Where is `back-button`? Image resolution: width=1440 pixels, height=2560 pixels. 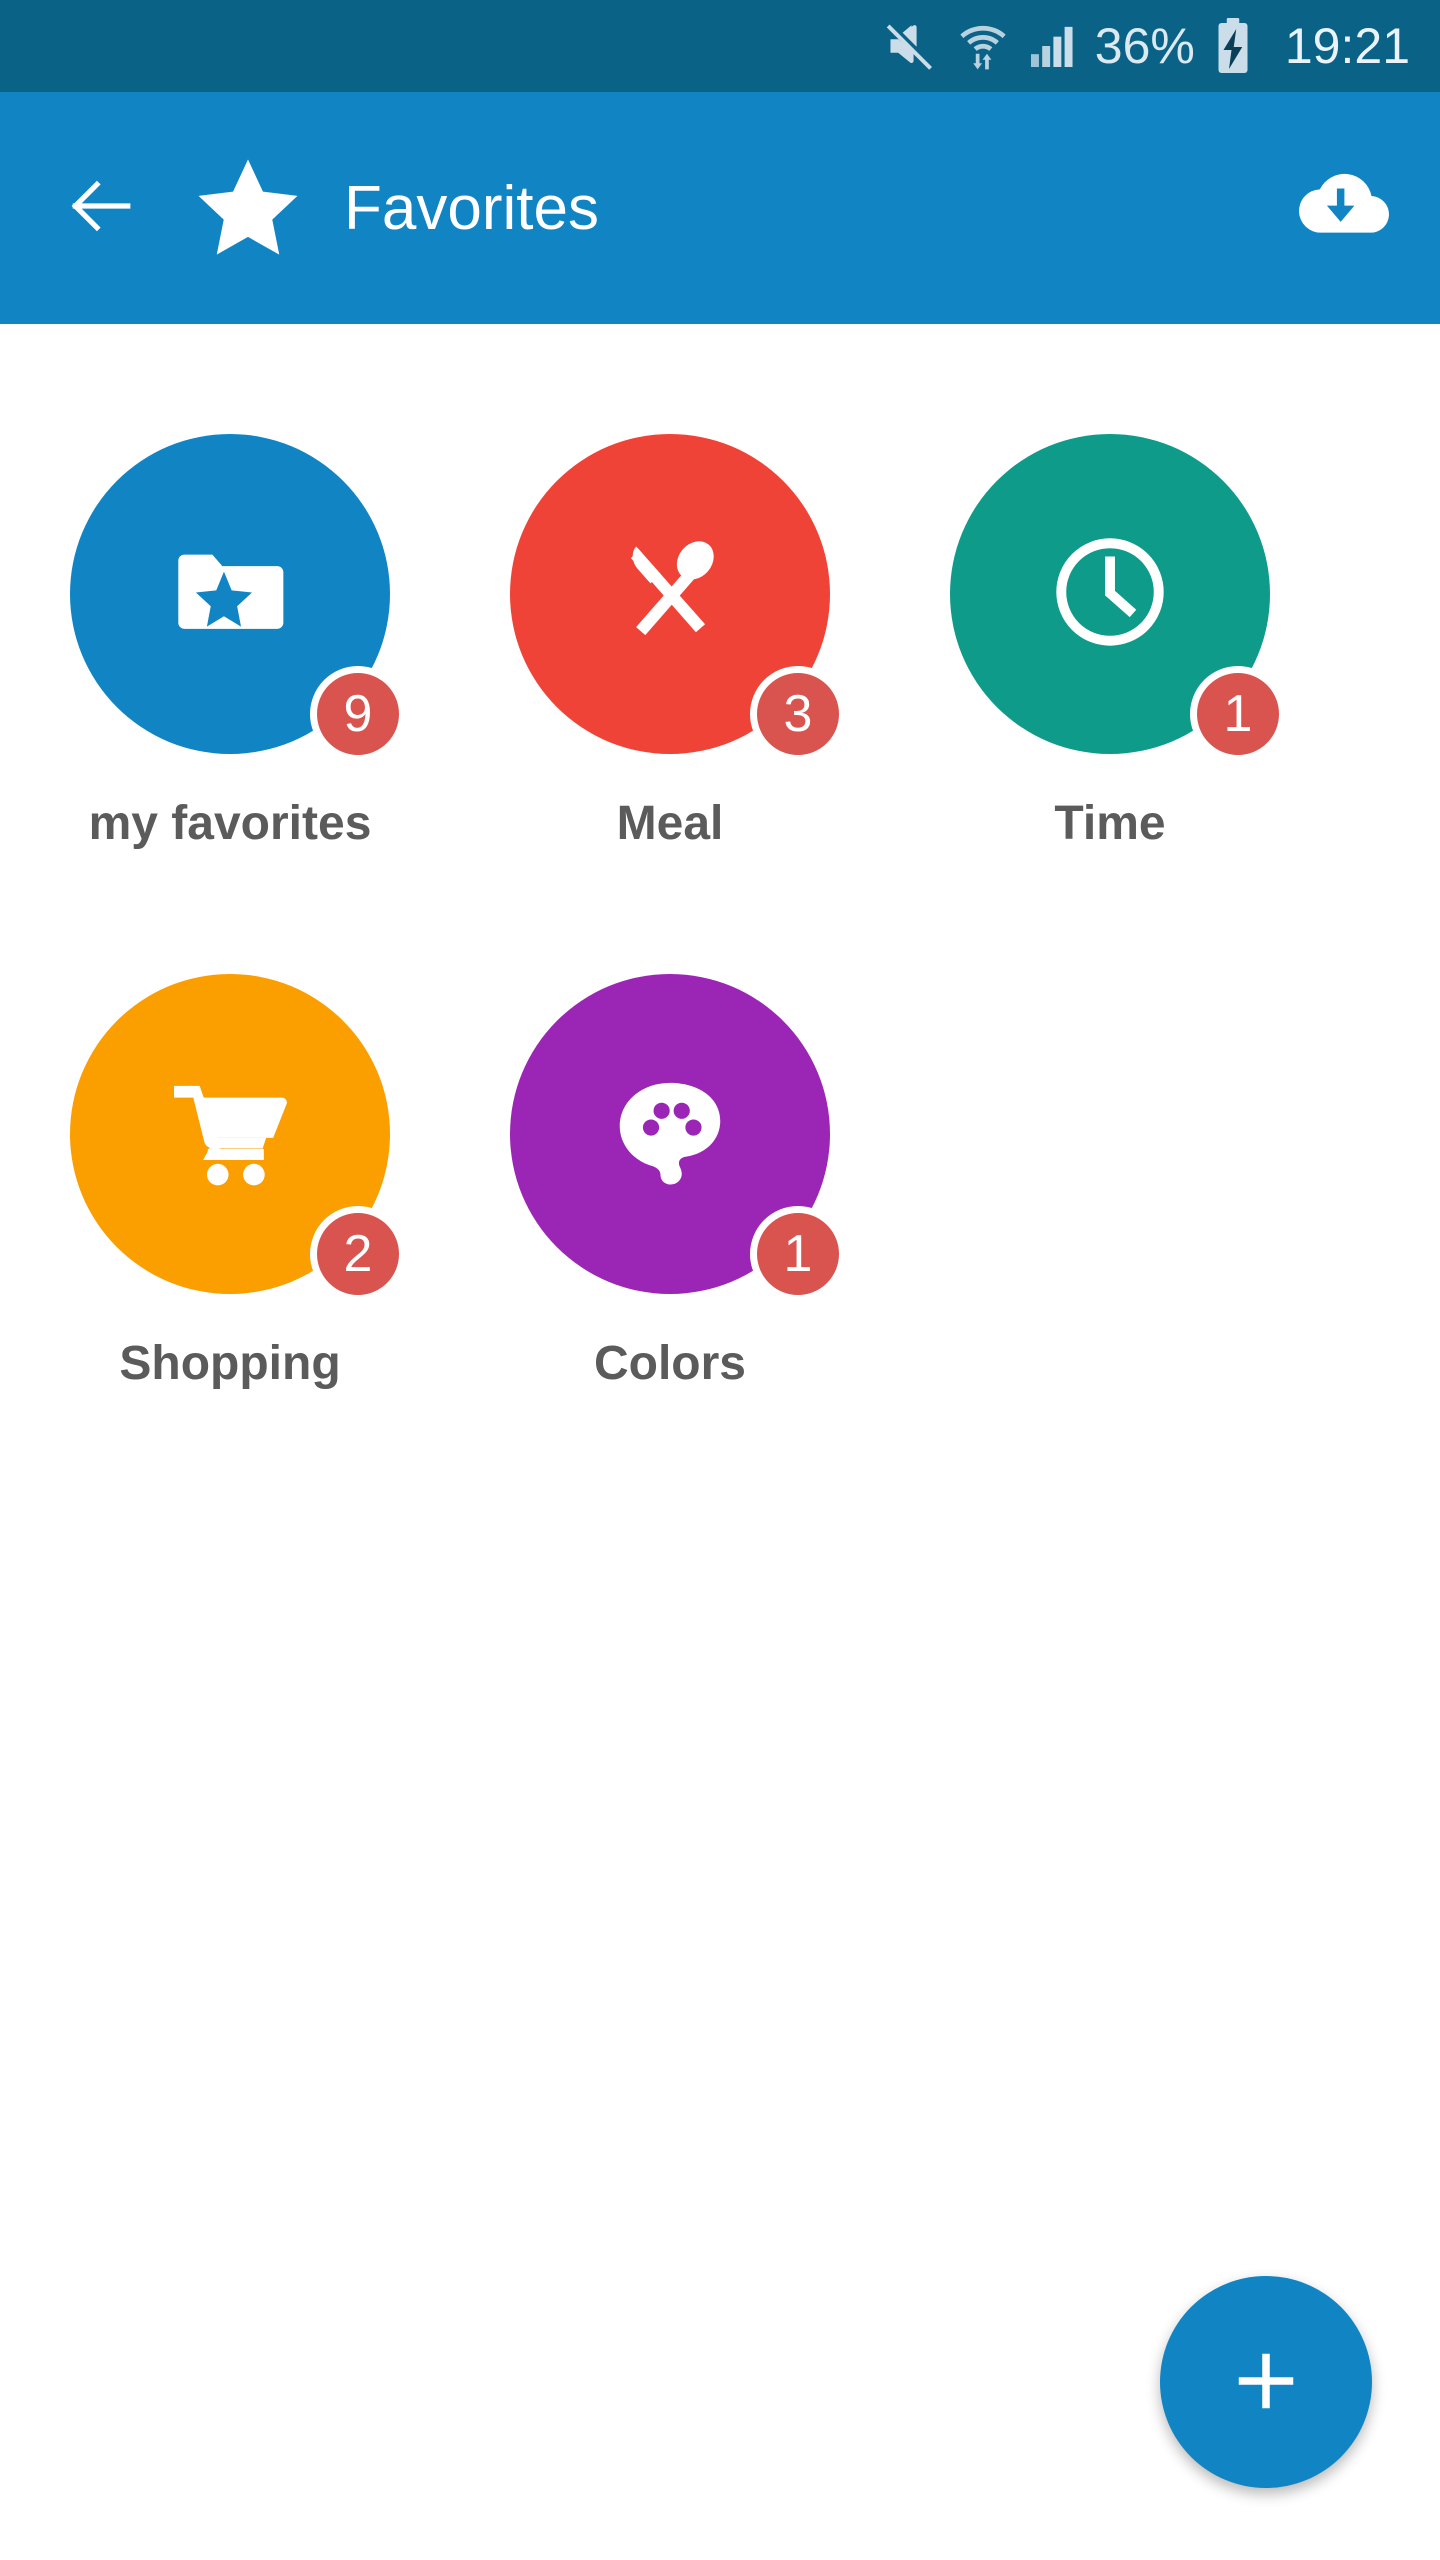 back-button is located at coordinates (100, 208).